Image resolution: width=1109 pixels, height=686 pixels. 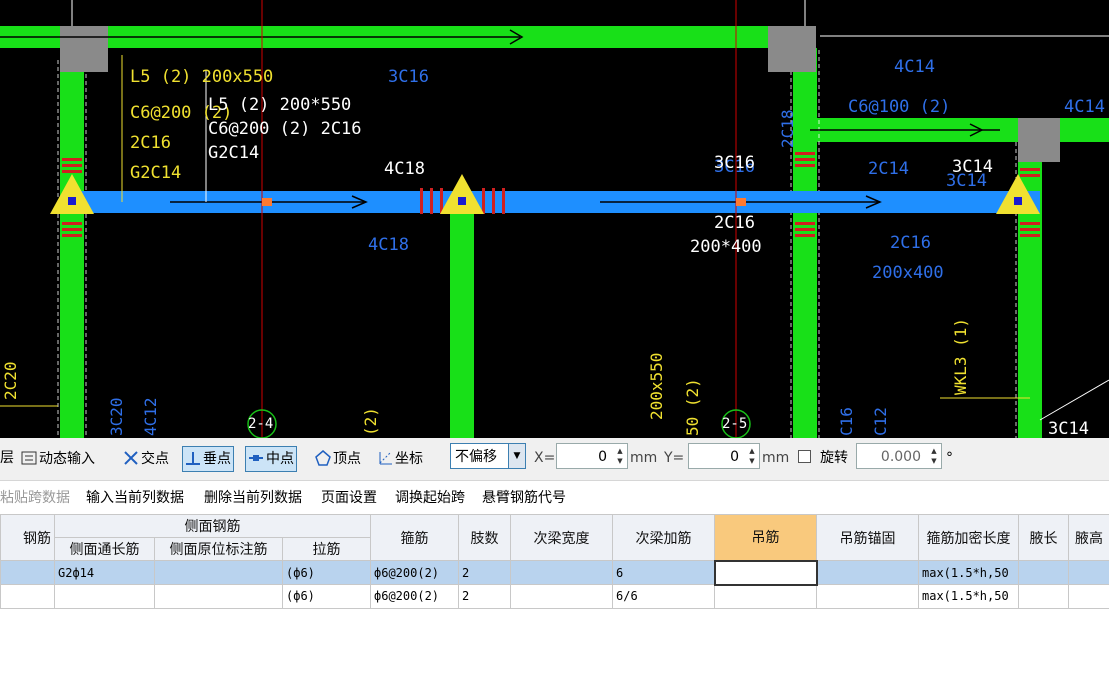 What do you see at coordinates (724, 456) in the screenshot?
I see `y-coordinate-input: 0 ▲ ▼` at bounding box center [724, 456].